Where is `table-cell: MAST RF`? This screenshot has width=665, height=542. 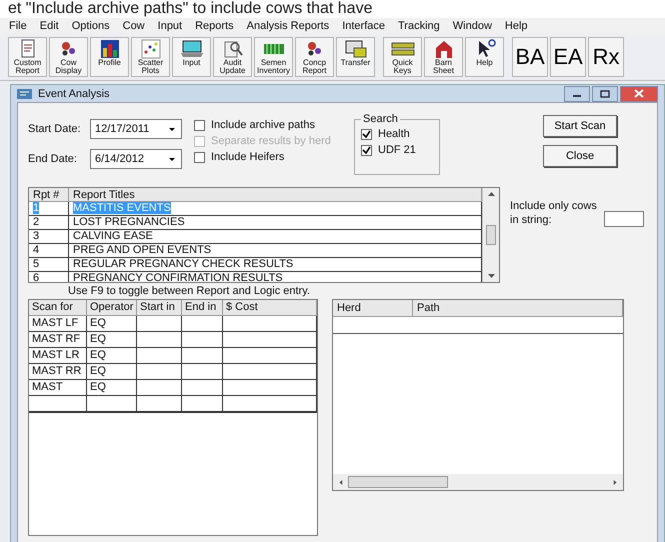
table-cell: MAST RF is located at coordinates (58, 340).